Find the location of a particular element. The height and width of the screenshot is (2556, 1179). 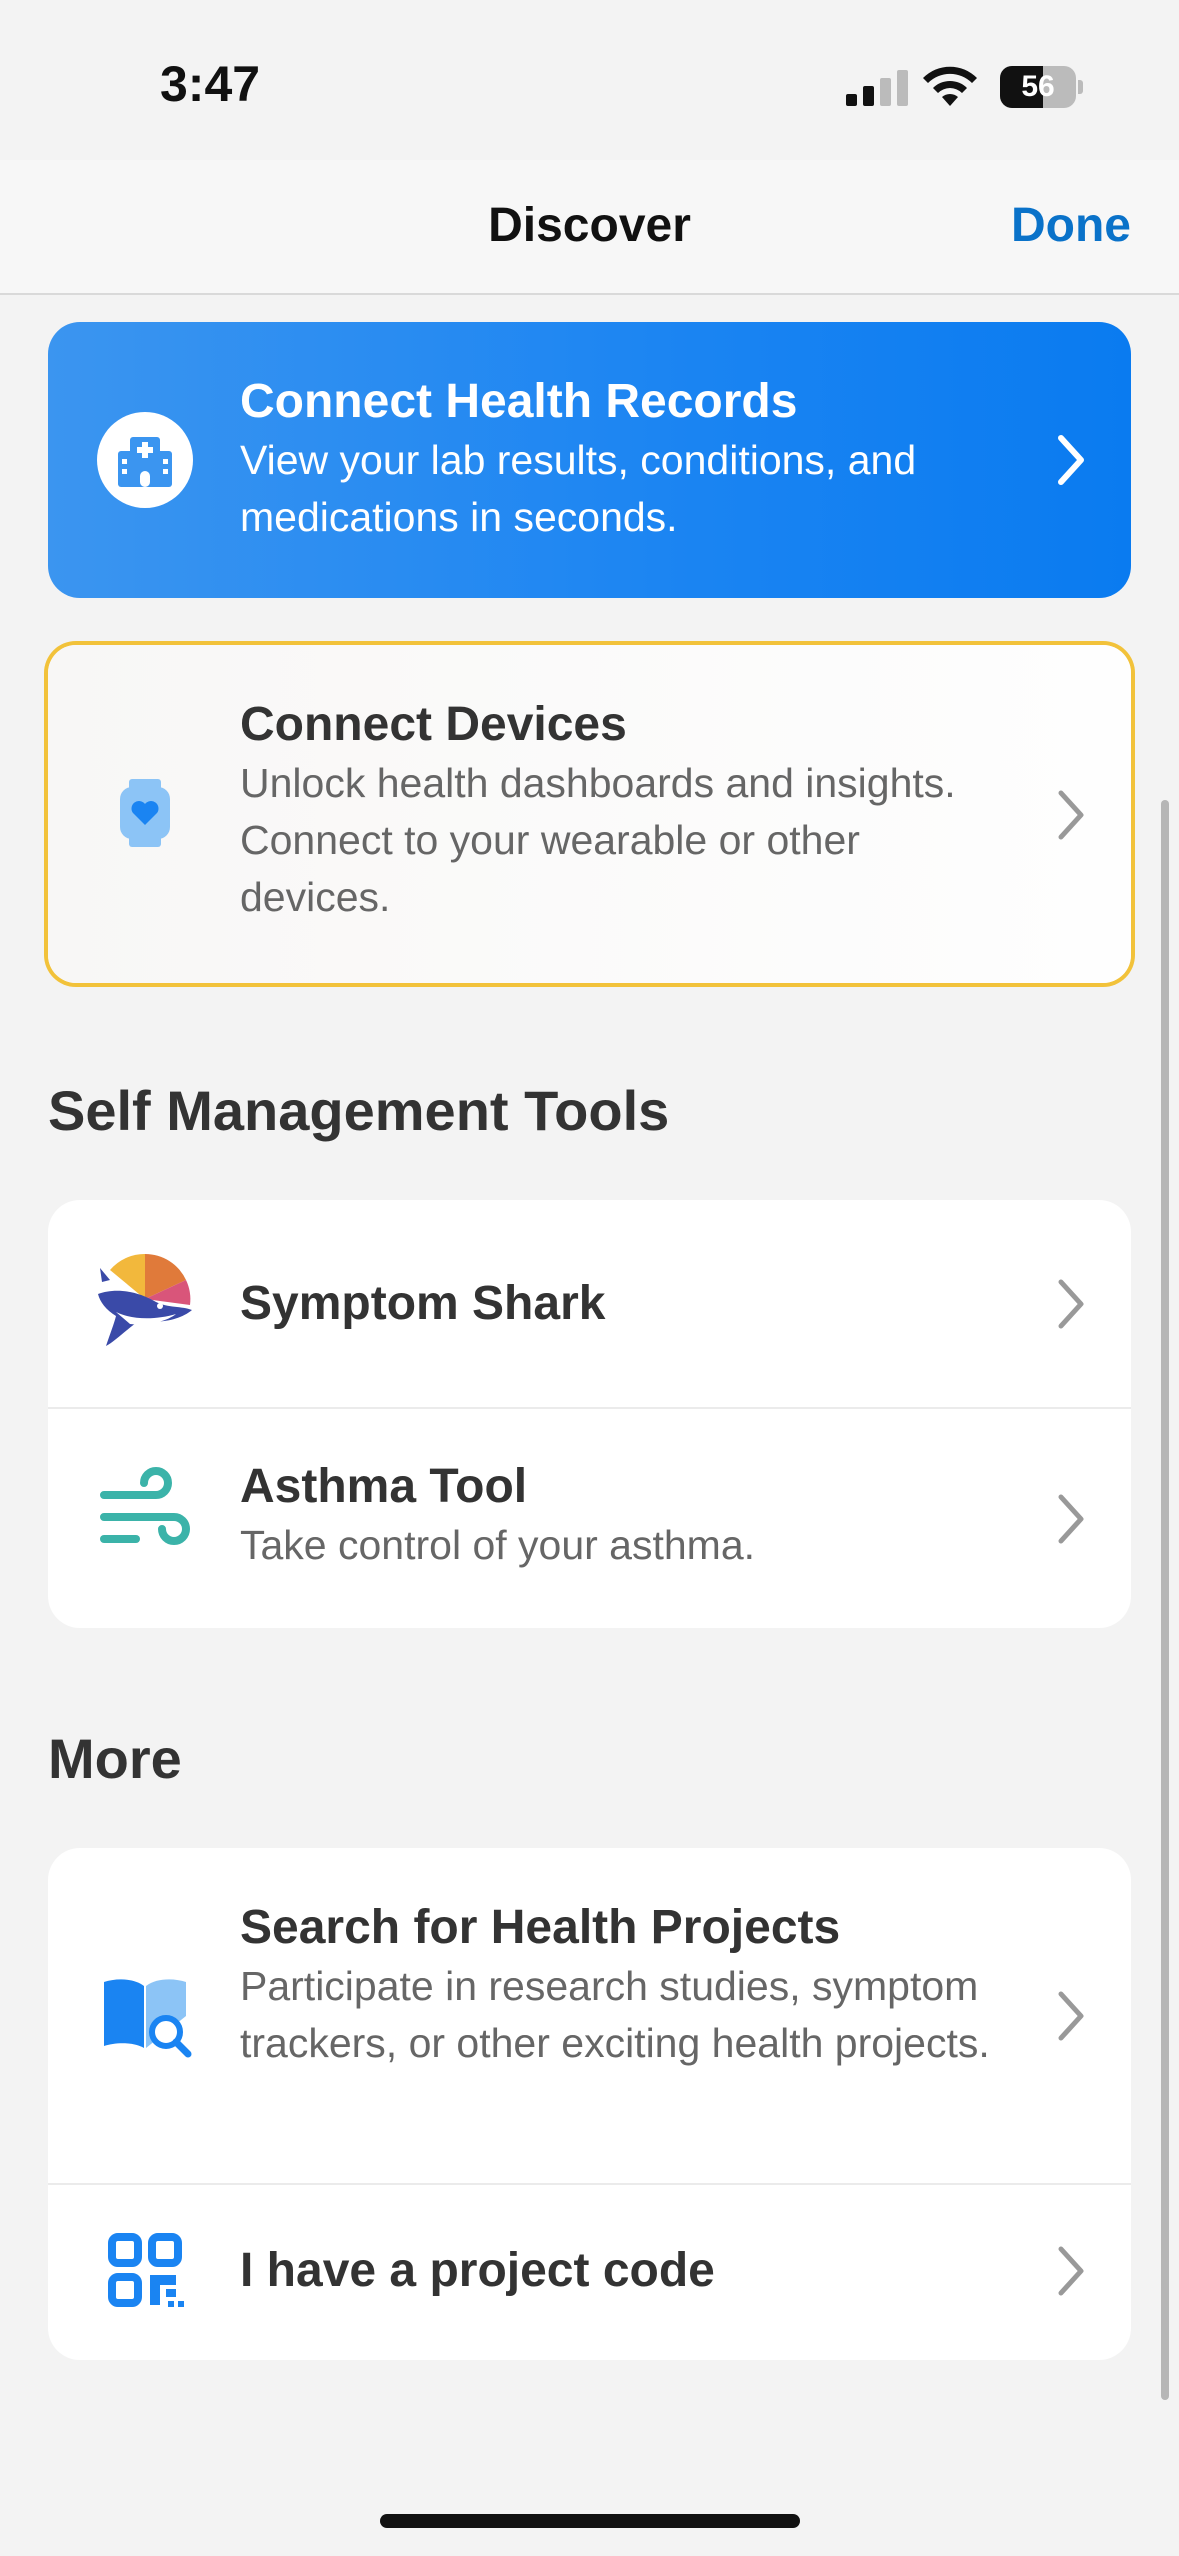

symptom-shark-row: Symptom Shark is located at coordinates (589, 1303).